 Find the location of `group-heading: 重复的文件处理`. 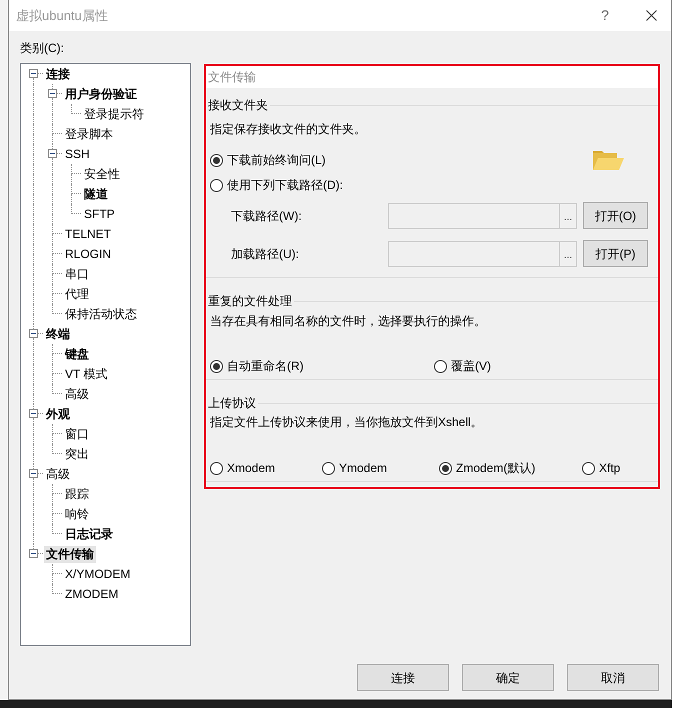

group-heading: 重复的文件处理 is located at coordinates (250, 301).